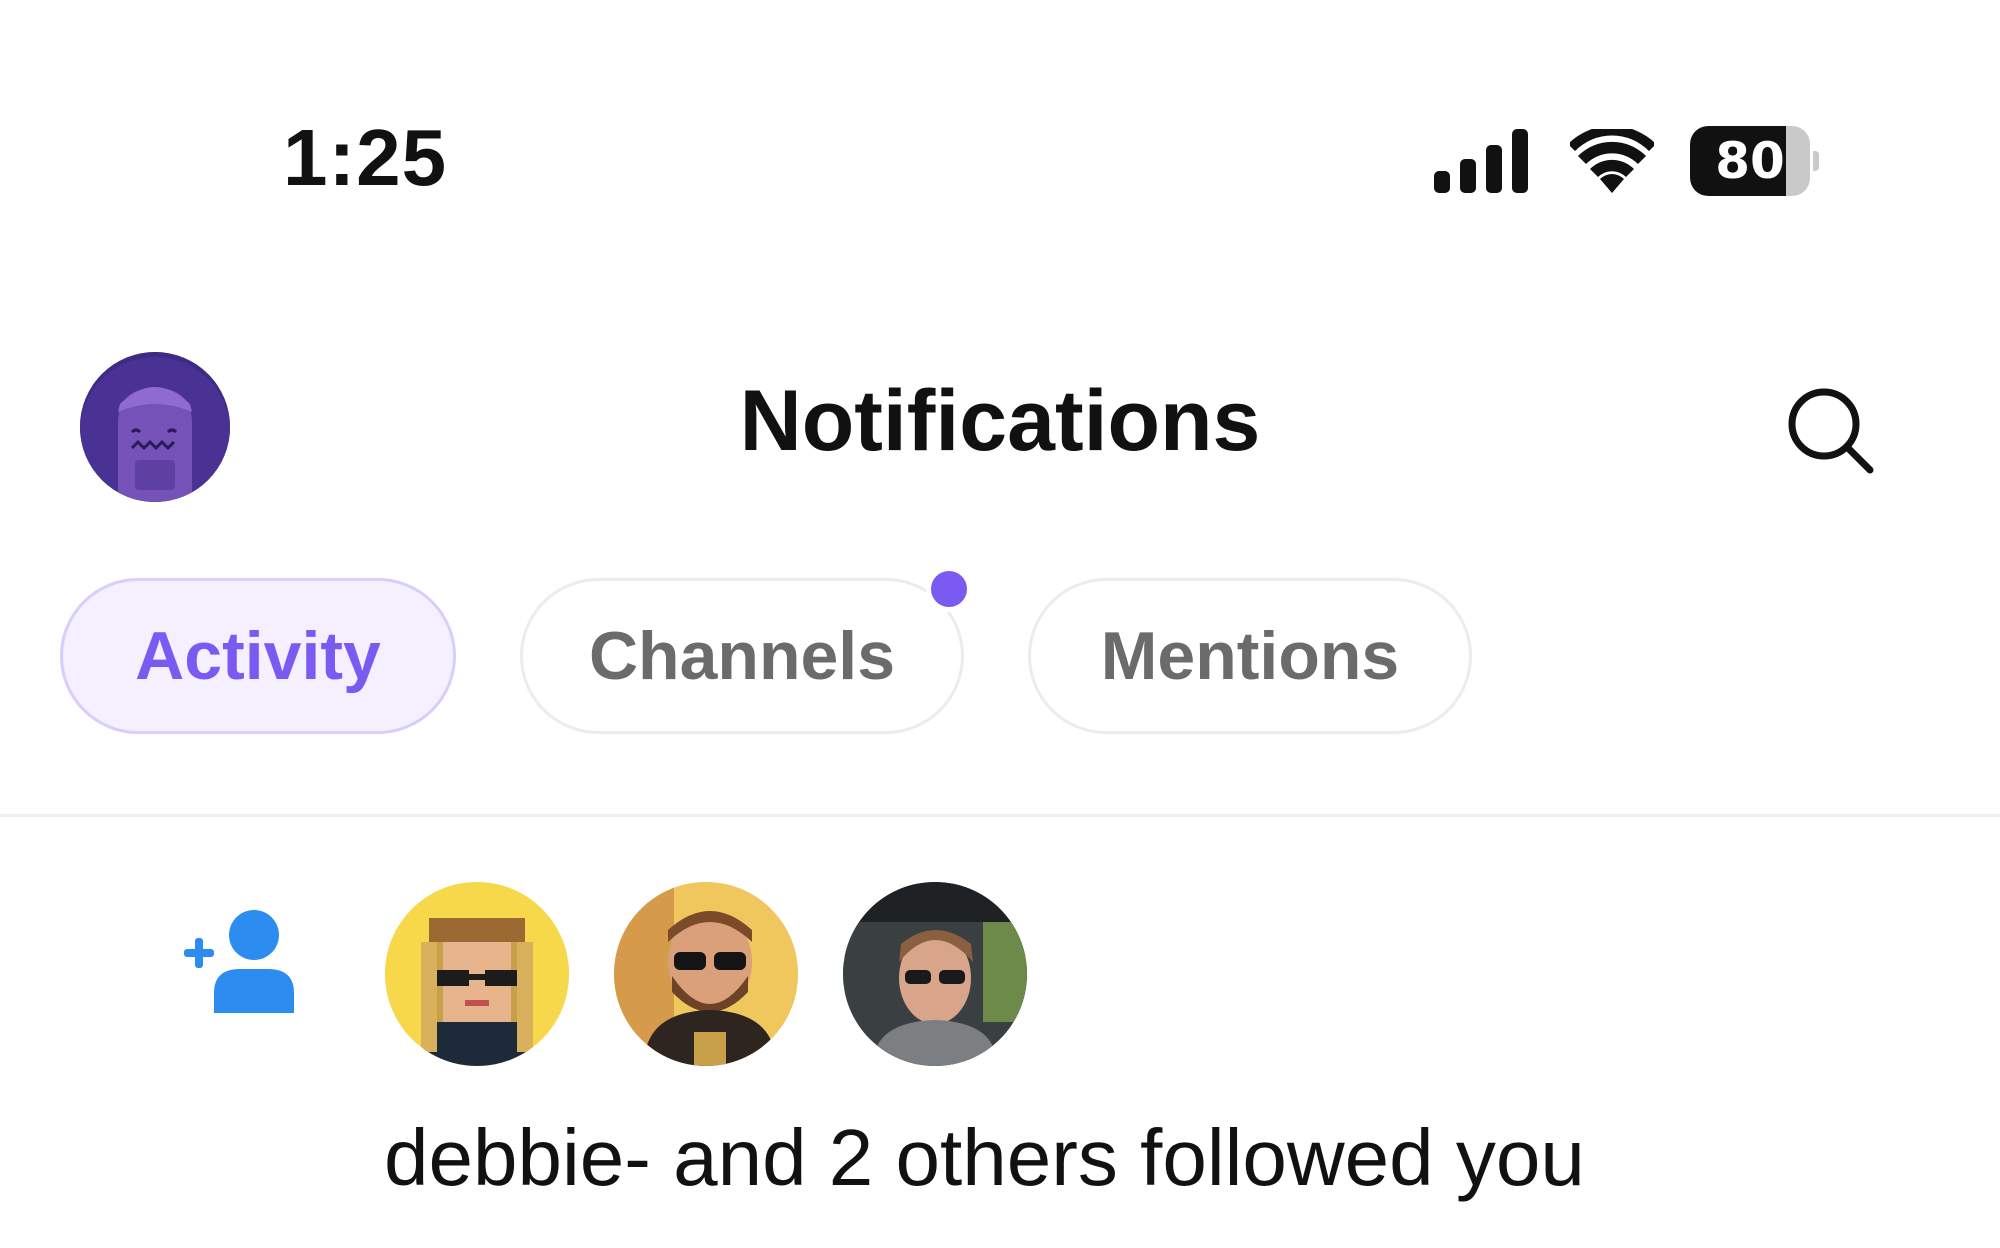 The width and height of the screenshot is (2000, 1248). I want to click on tab-activity: Activity, so click(258, 656).